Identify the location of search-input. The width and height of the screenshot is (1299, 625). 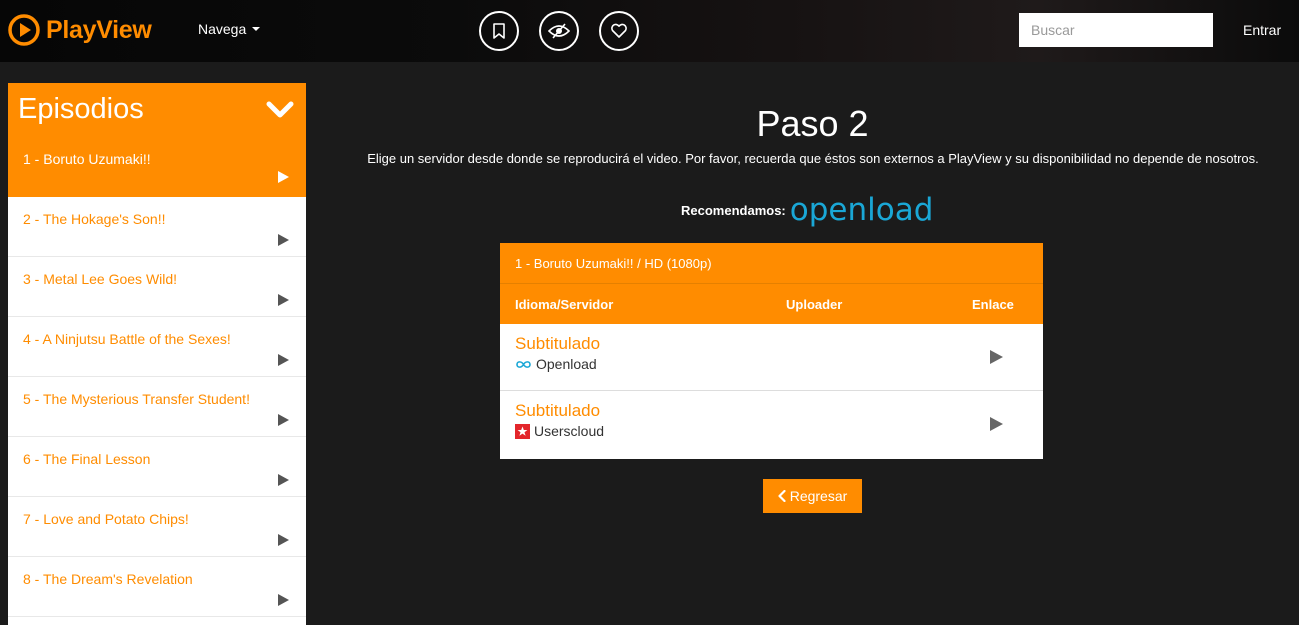
(1116, 30).